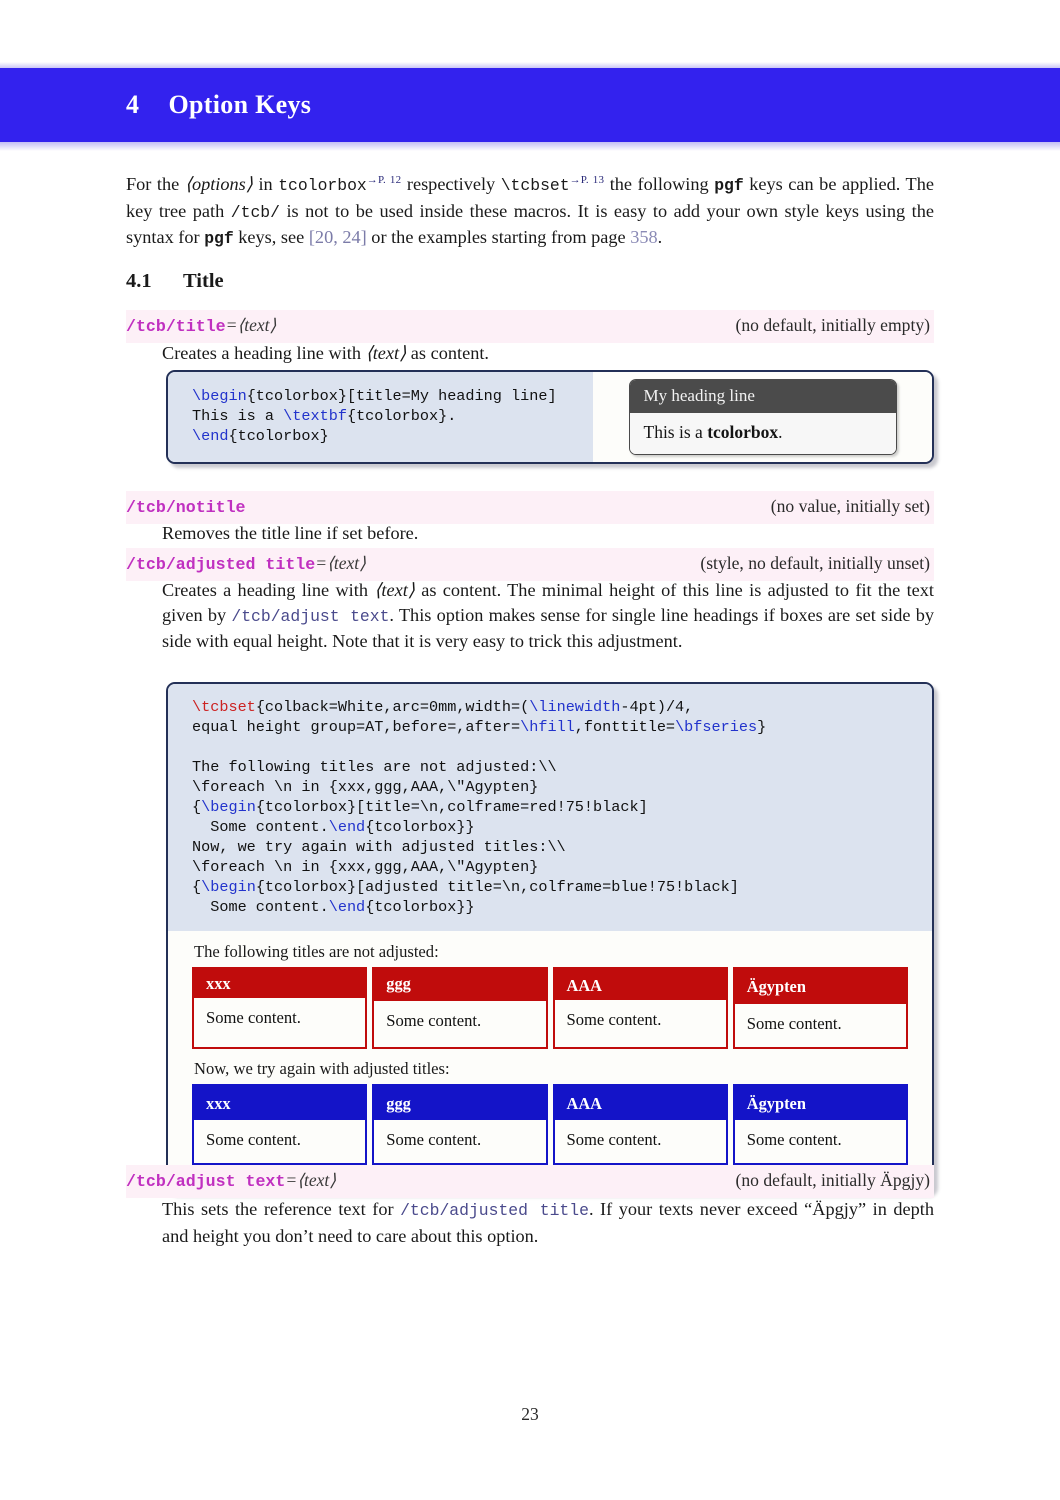 The height and width of the screenshot is (1500, 1060). I want to click on key-name-text: /tcb/adjusted title, so click(221, 564).